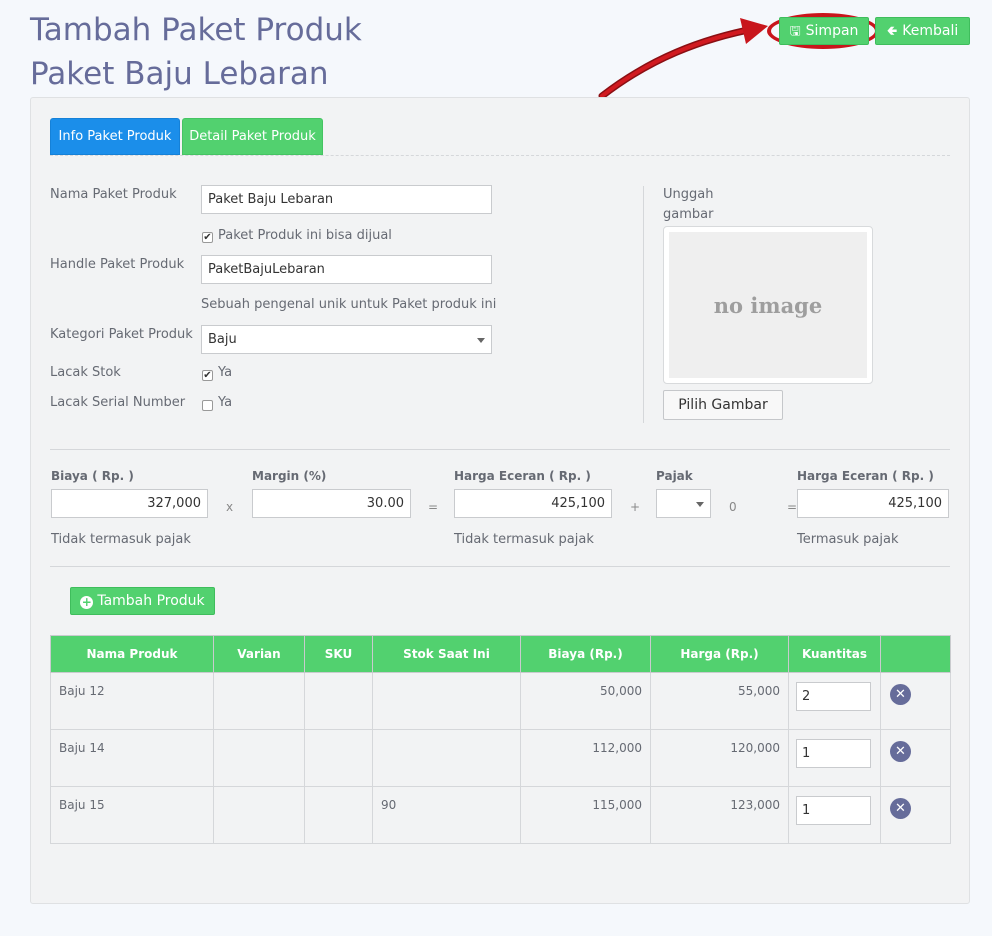 The height and width of the screenshot is (936, 992). What do you see at coordinates (585, 815) in the screenshot?
I see `product-cost: 115,000` at bounding box center [585, 815].